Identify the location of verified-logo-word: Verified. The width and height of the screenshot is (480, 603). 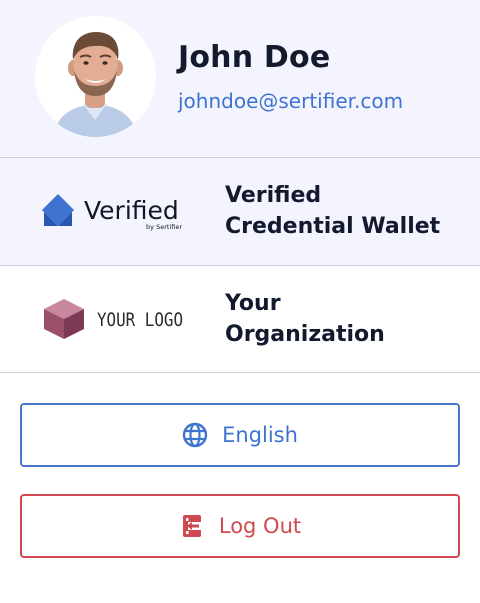
(131, 210).